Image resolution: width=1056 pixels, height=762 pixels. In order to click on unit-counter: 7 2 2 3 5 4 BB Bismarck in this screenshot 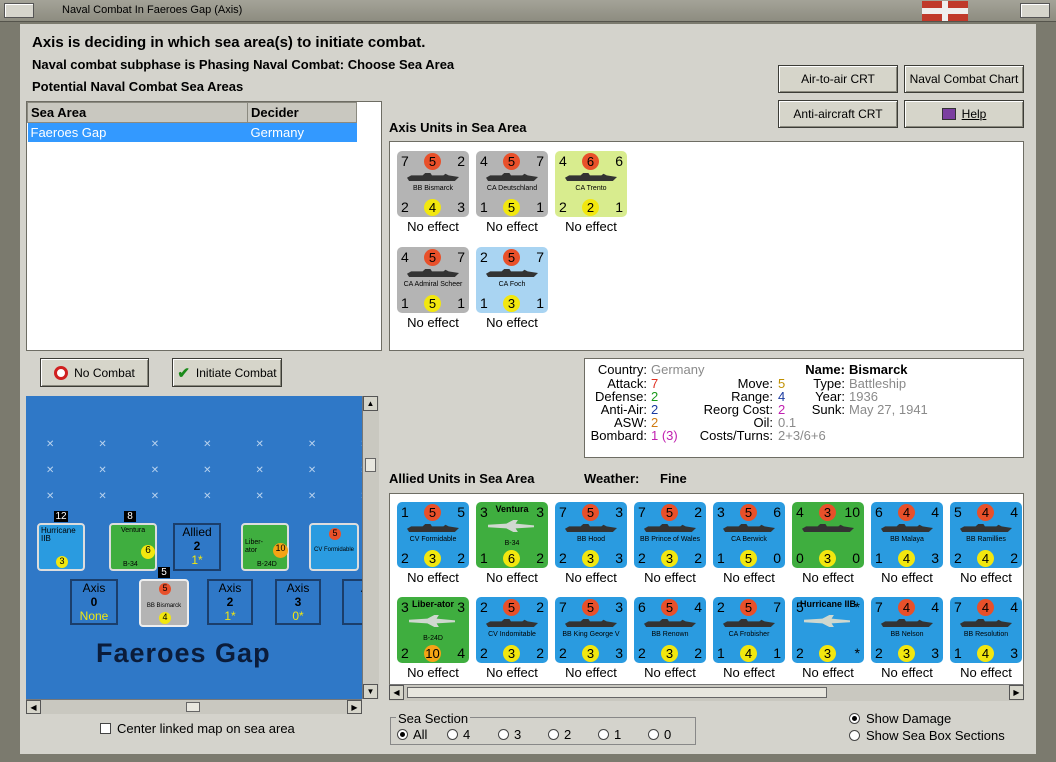, I will do `click(433, 184)`.